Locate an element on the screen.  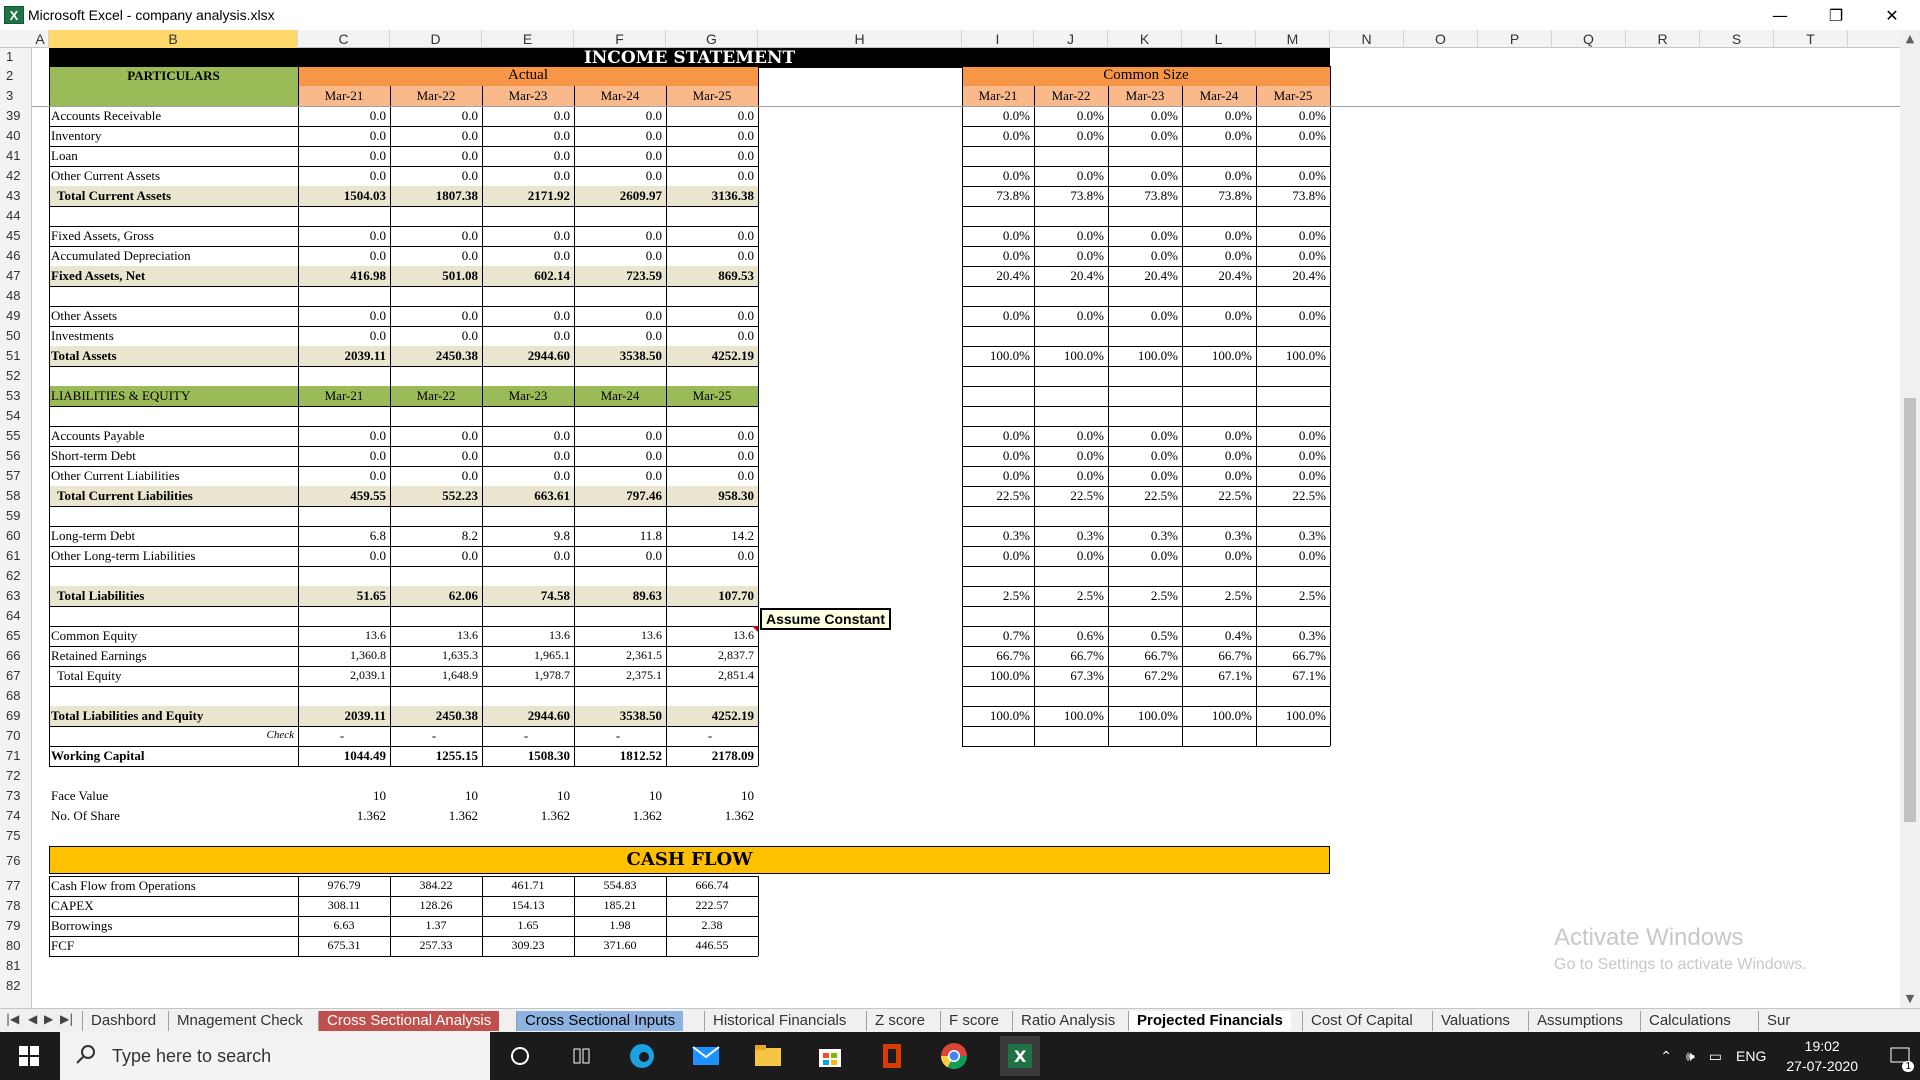
column-header-L: L is located at coordinates (1219, 39).